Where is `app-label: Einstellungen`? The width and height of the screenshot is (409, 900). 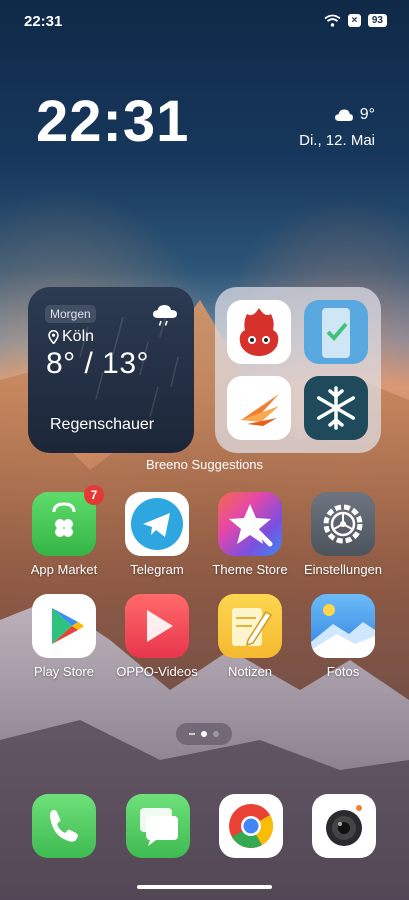
app-label: Einstellungen is located at coordinates (343, 569).